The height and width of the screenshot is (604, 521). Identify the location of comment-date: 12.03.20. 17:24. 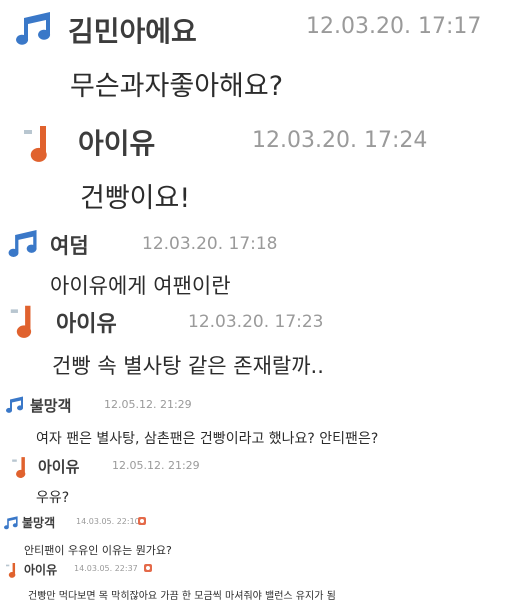
(340, 140).